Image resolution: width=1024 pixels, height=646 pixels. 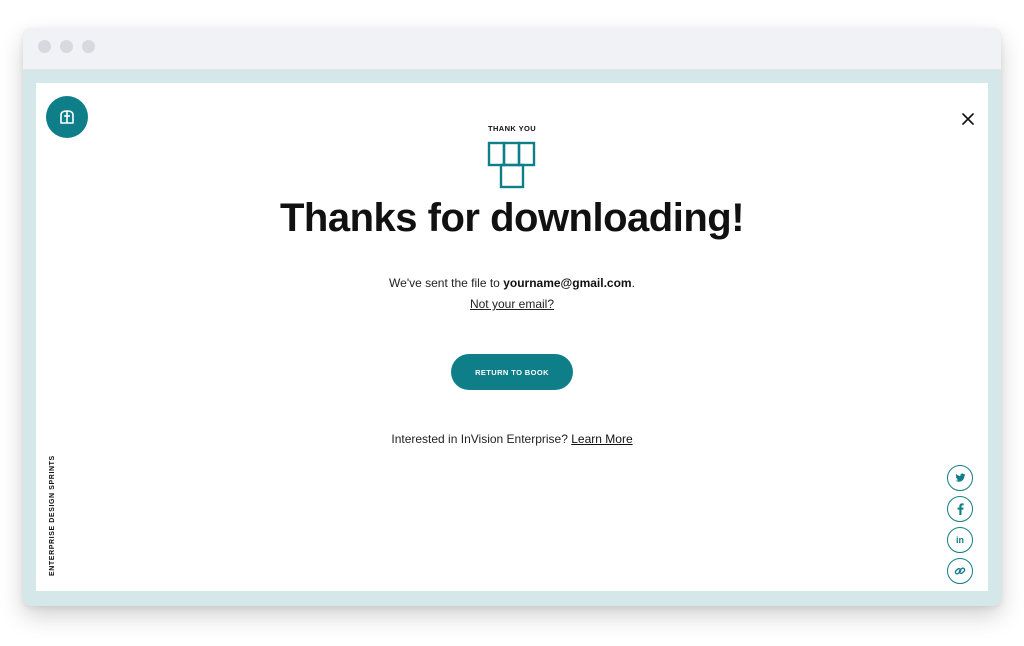 What do you see at coordinates (44, 46) in the screenshot?
I see `window-close-dot` at bounding box center [44, 46].